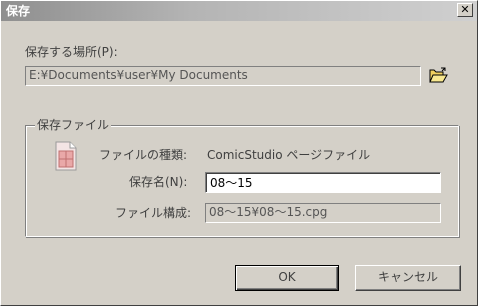 This screenshot has height=306, width=478. What do you see at coordinates (143, 155) in the screenshot?
I see `file-type-label: ファイルの種類:` at bounding box center [143, 155].